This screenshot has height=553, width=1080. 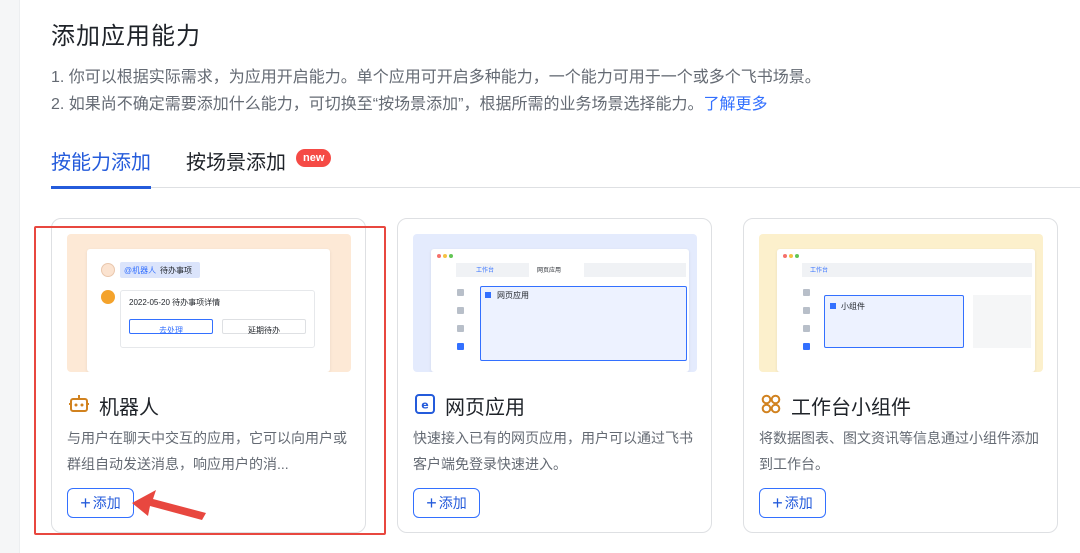 I want to click on page-title: 添加应用能力, so click(x=126, y=36).